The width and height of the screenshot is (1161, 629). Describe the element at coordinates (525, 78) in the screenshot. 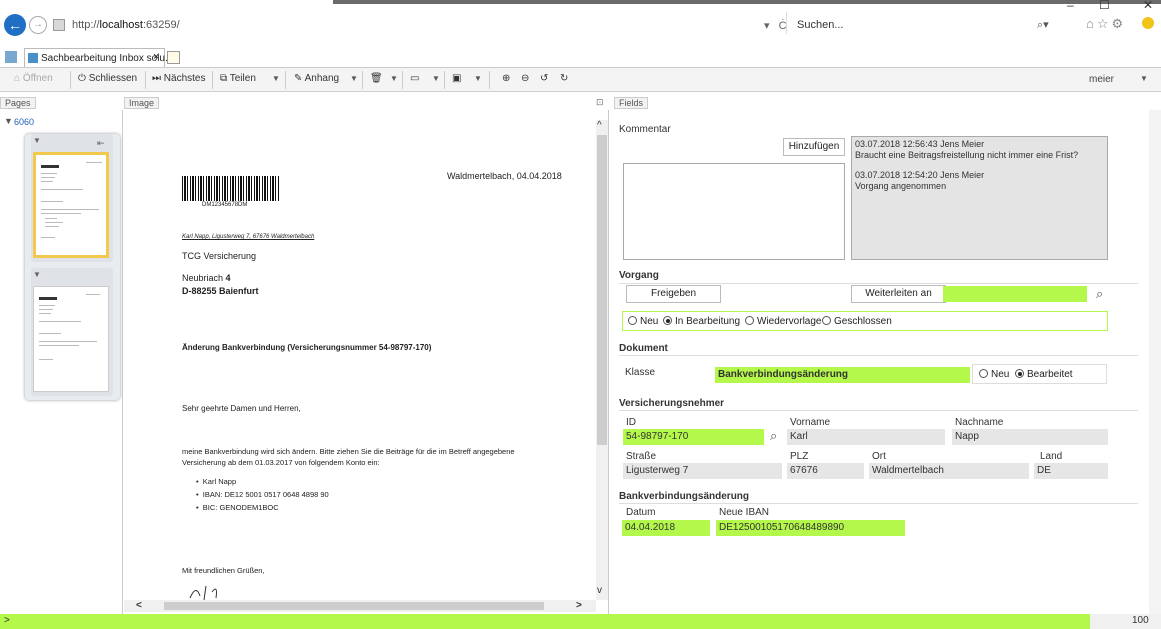

I see `zoom-out-icon: ⊖` at that location.